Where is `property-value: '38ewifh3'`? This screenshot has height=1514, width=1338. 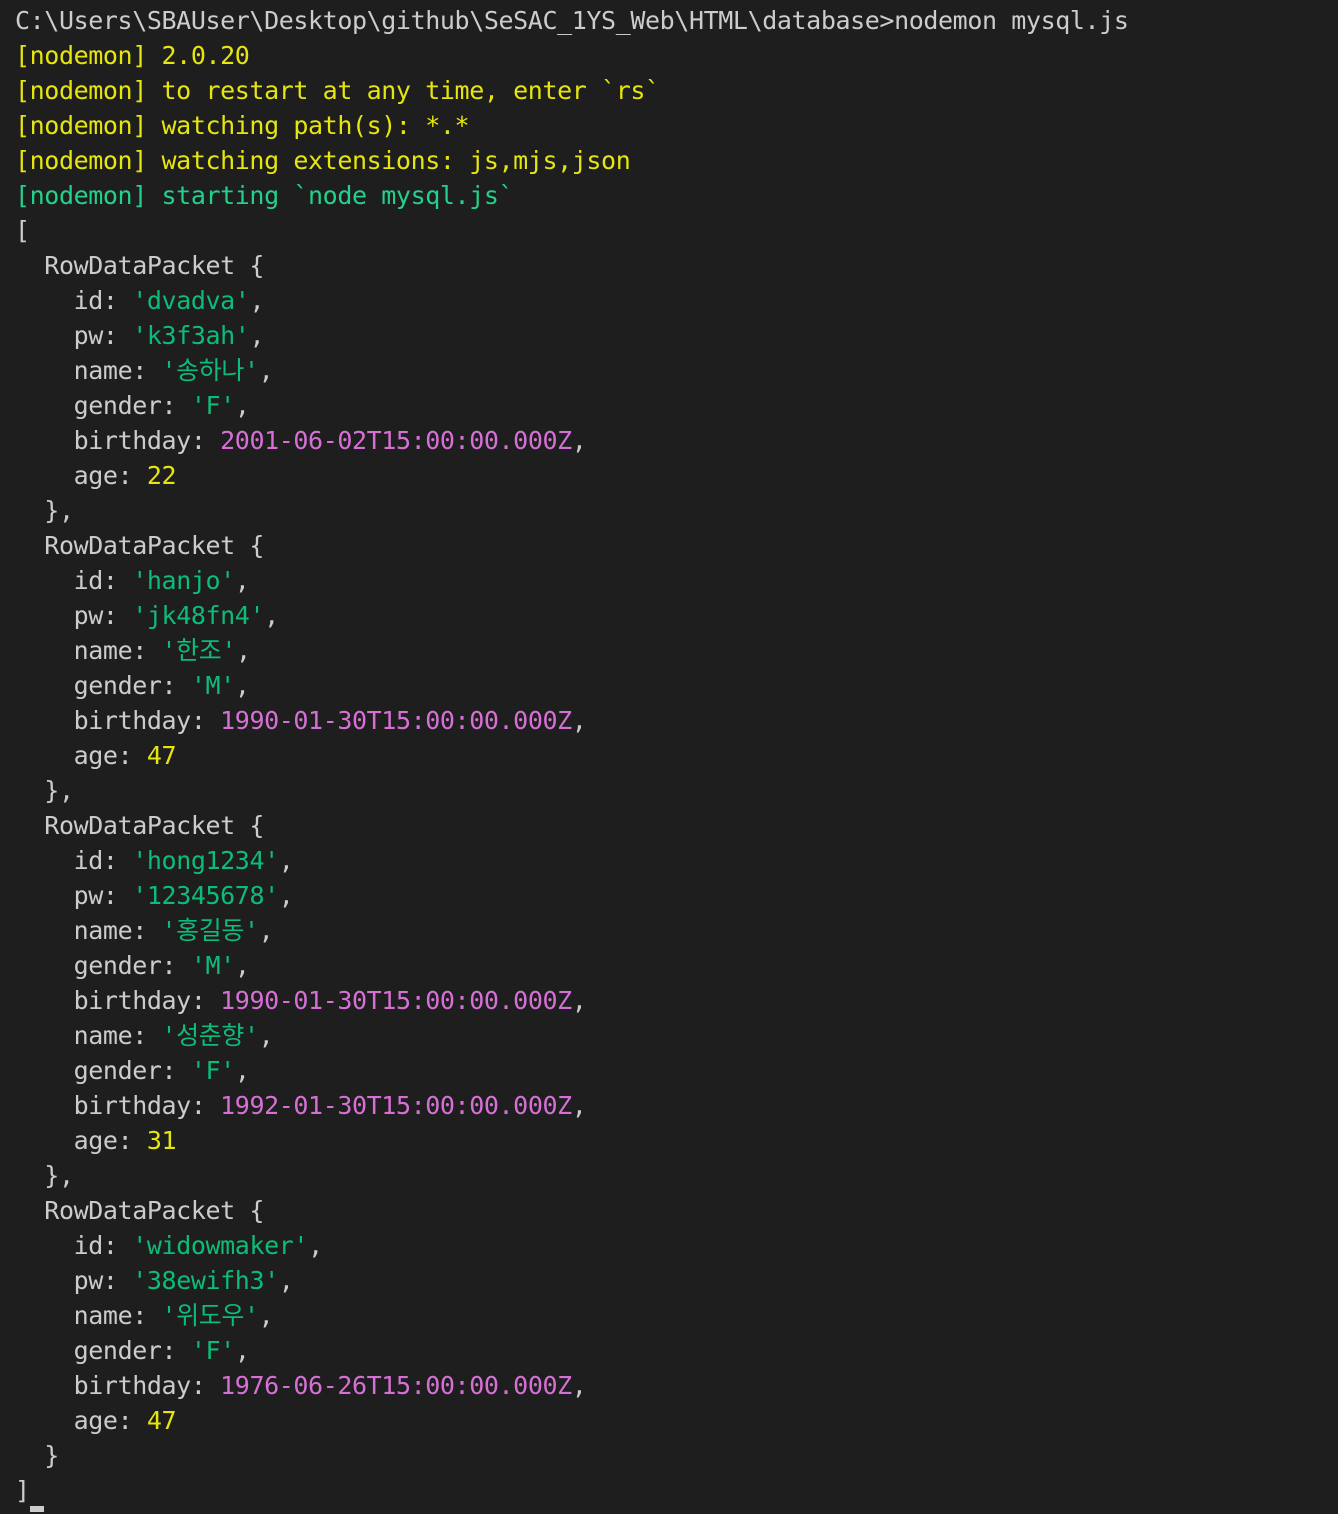 property-value: '38ewifh3' is located at coordinates (205, 1280).